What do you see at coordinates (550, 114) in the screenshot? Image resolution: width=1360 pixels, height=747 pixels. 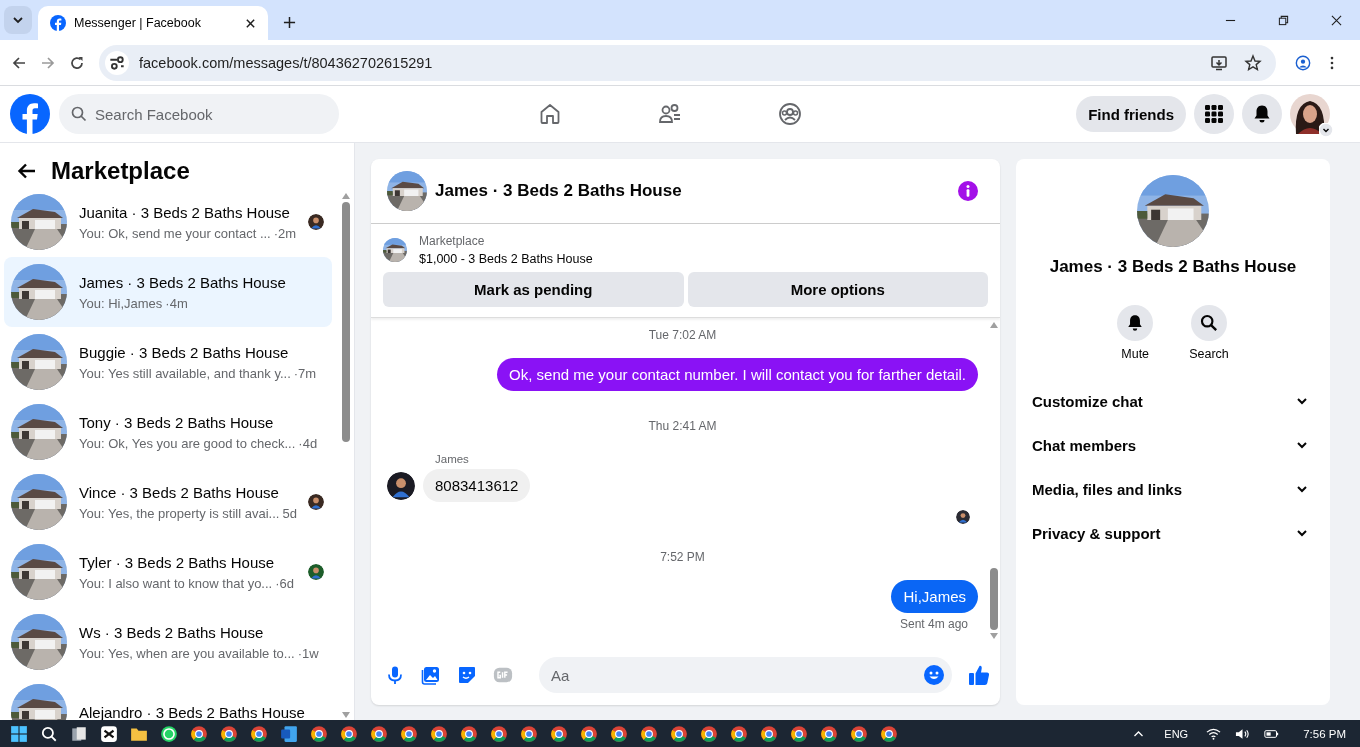 I see `home-icon` at bounding box center [550, 114].